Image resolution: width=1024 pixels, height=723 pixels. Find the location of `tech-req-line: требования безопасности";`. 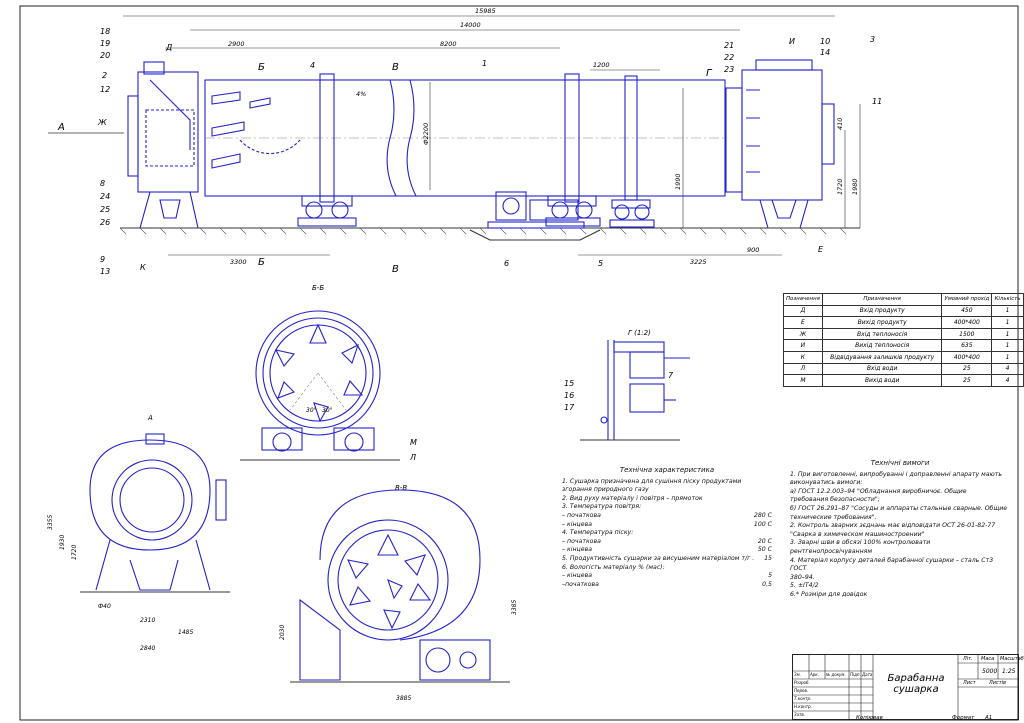

tech-req-line: требования безопасности"; is located at coordinates (835, 500).